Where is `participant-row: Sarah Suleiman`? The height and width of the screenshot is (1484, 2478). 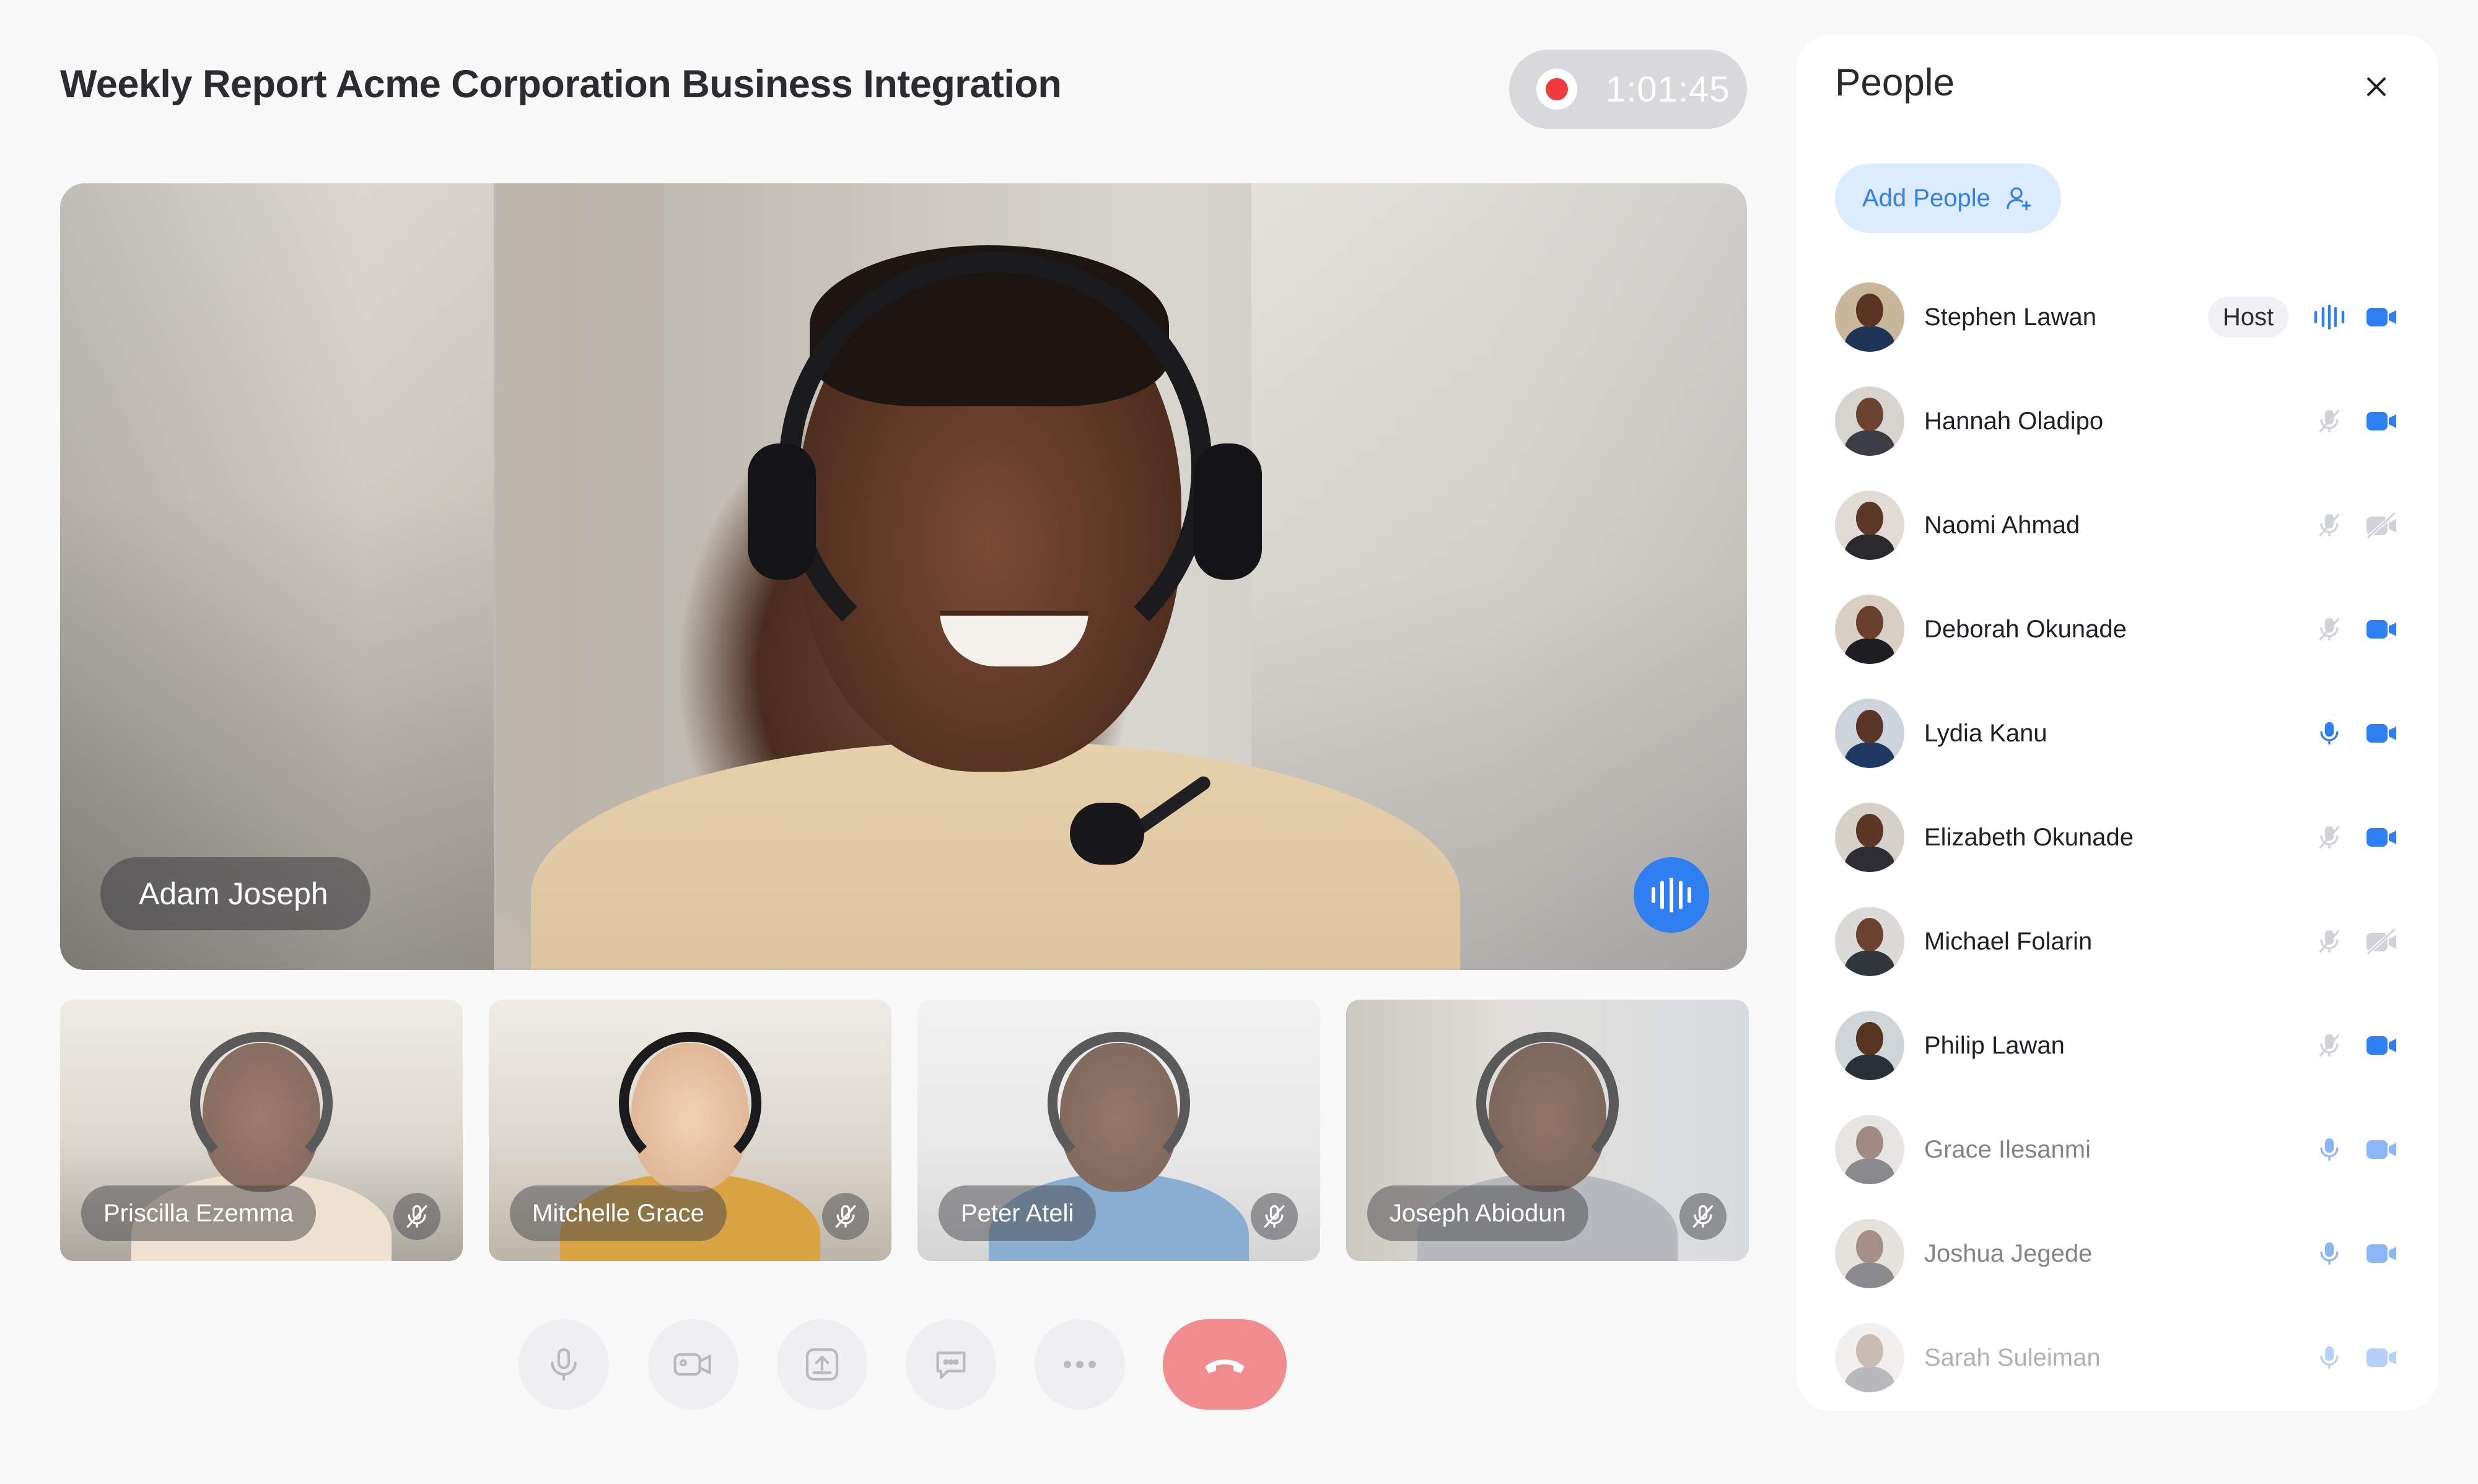
participant-row: Sarah Suleiman is located at coordinates (2120, 1357).